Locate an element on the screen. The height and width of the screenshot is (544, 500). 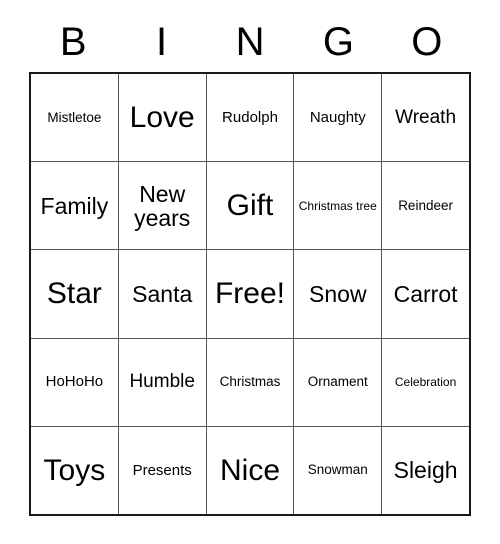
bingo-cell: Humble is located at coordinates (162, 382).